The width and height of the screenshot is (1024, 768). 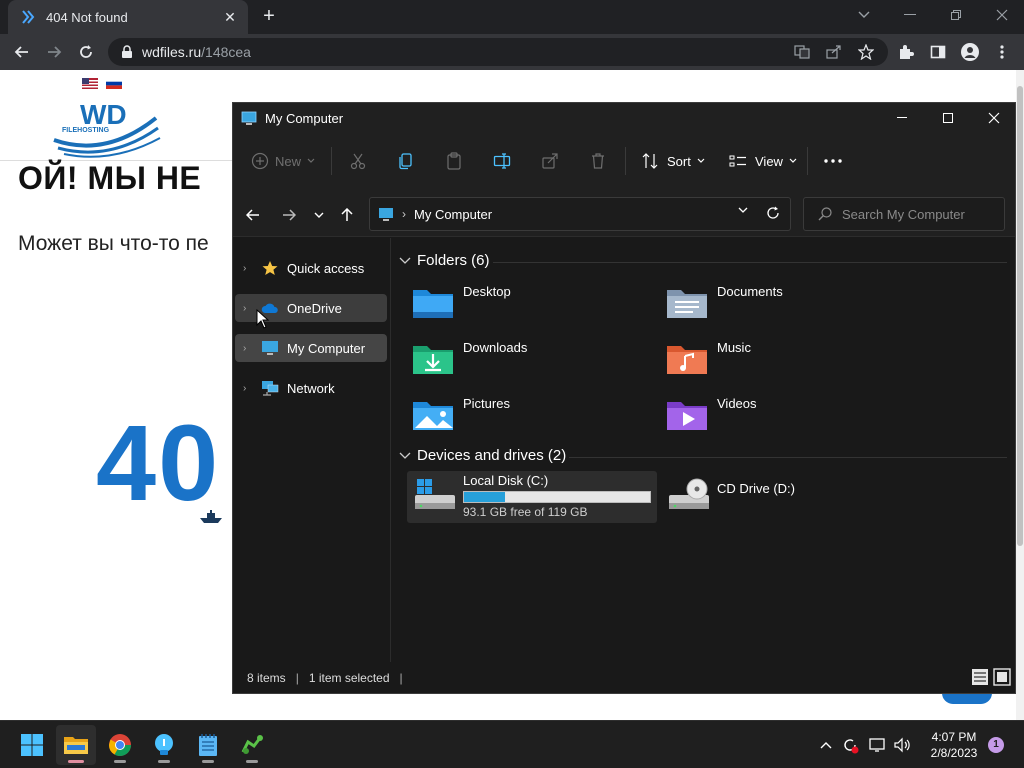 What do you see at coordinates (22, 52) in the screenshot?
I see `back-button` at bounding box center [22, 52].